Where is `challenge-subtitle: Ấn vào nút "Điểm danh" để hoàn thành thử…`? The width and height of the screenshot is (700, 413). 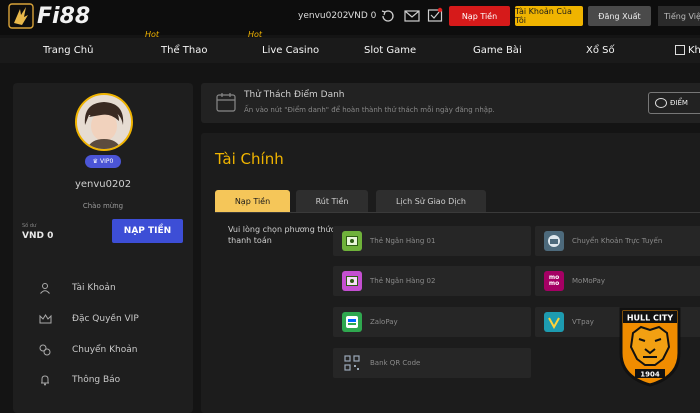 challenge-subtitle: Ấn vào nút "Điểm danh" để hoàn thành thử… is located at coordinates (369, 110).